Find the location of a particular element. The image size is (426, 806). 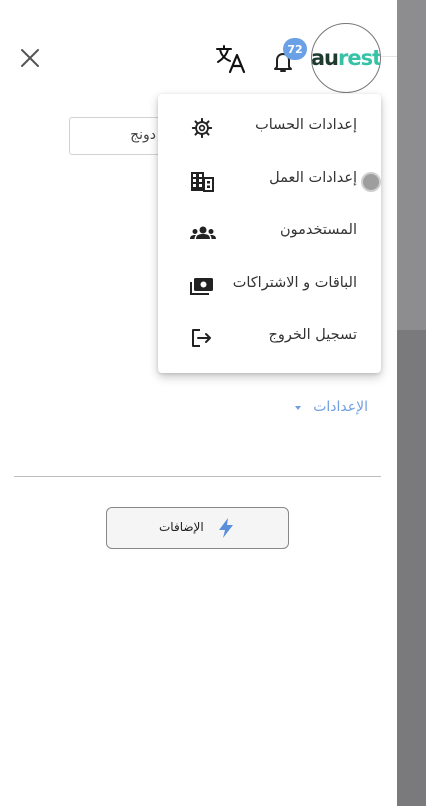

divider is located at coordinates (197, 476).